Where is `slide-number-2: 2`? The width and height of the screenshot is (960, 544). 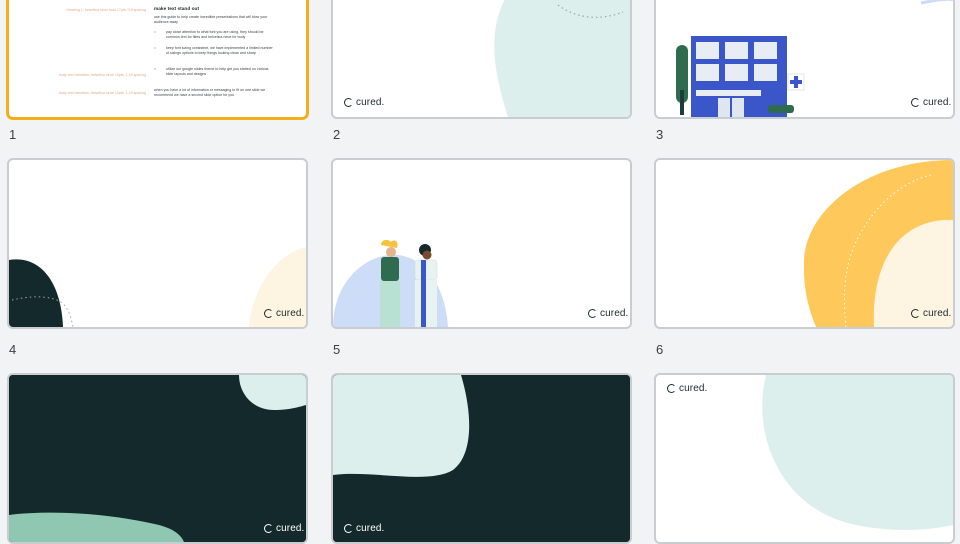
slide-number-2: 2 is located at coordinates (337, 134).